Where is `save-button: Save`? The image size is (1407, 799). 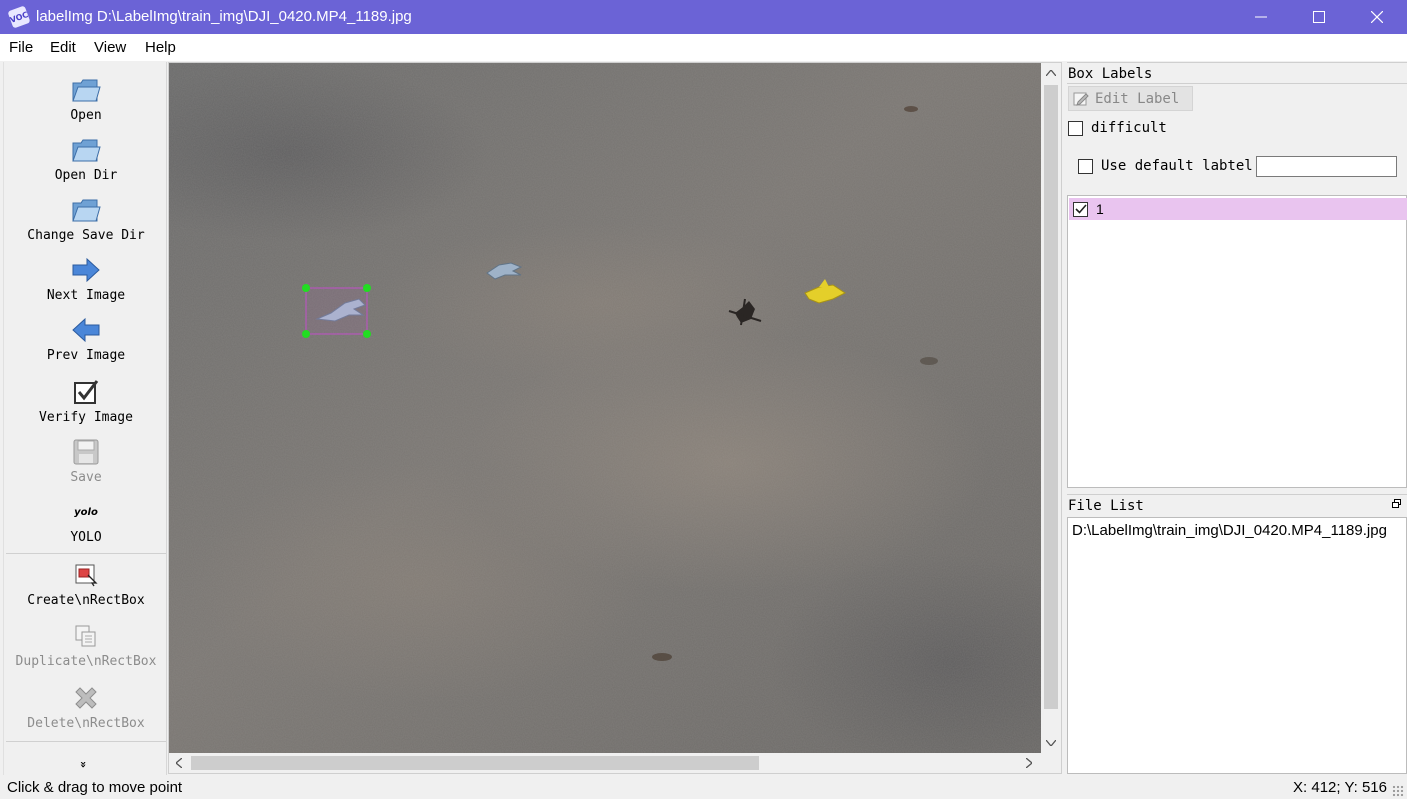 save-button: Save is located at coordinates (86, 460).